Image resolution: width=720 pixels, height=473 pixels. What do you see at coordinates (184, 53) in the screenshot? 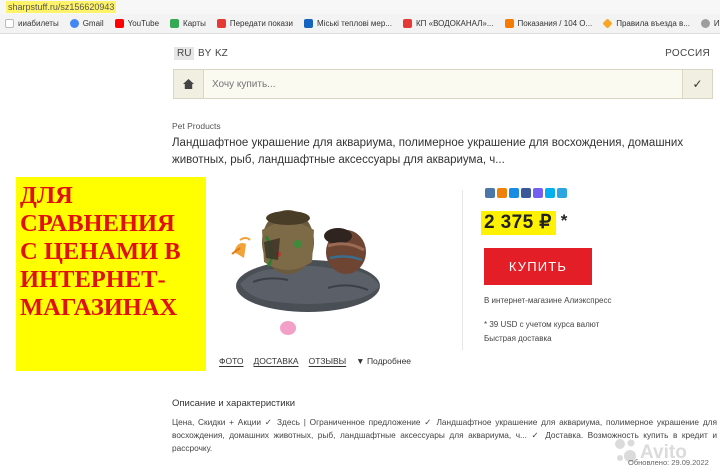
I see `lang-ru: RU` at bounding box center [184, 53].